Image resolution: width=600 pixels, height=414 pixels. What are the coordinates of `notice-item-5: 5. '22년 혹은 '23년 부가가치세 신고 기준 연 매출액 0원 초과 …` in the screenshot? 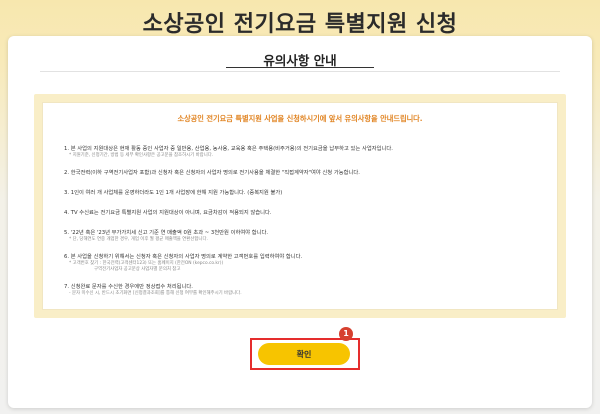 It's located at (304, 236).